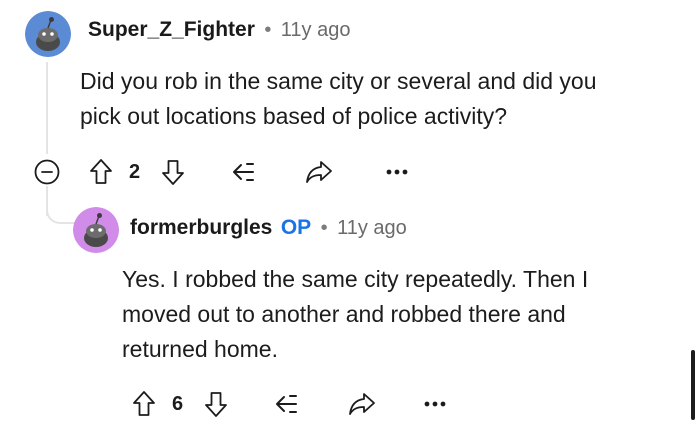 This screenshot has height=429, width=700. Describe the element at coordinates (178, 404) in the screenshot. I see `vote-count: 6` at that location.